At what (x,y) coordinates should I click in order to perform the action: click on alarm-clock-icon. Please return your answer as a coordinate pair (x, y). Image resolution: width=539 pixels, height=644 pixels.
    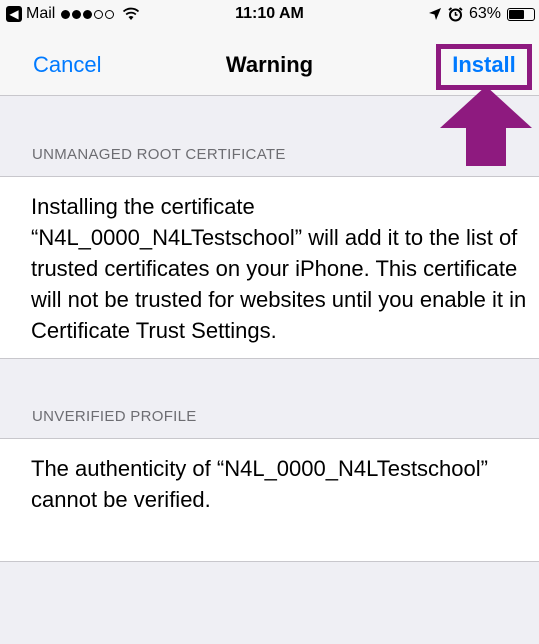
    Looking at the image, I should click on (455, 13).